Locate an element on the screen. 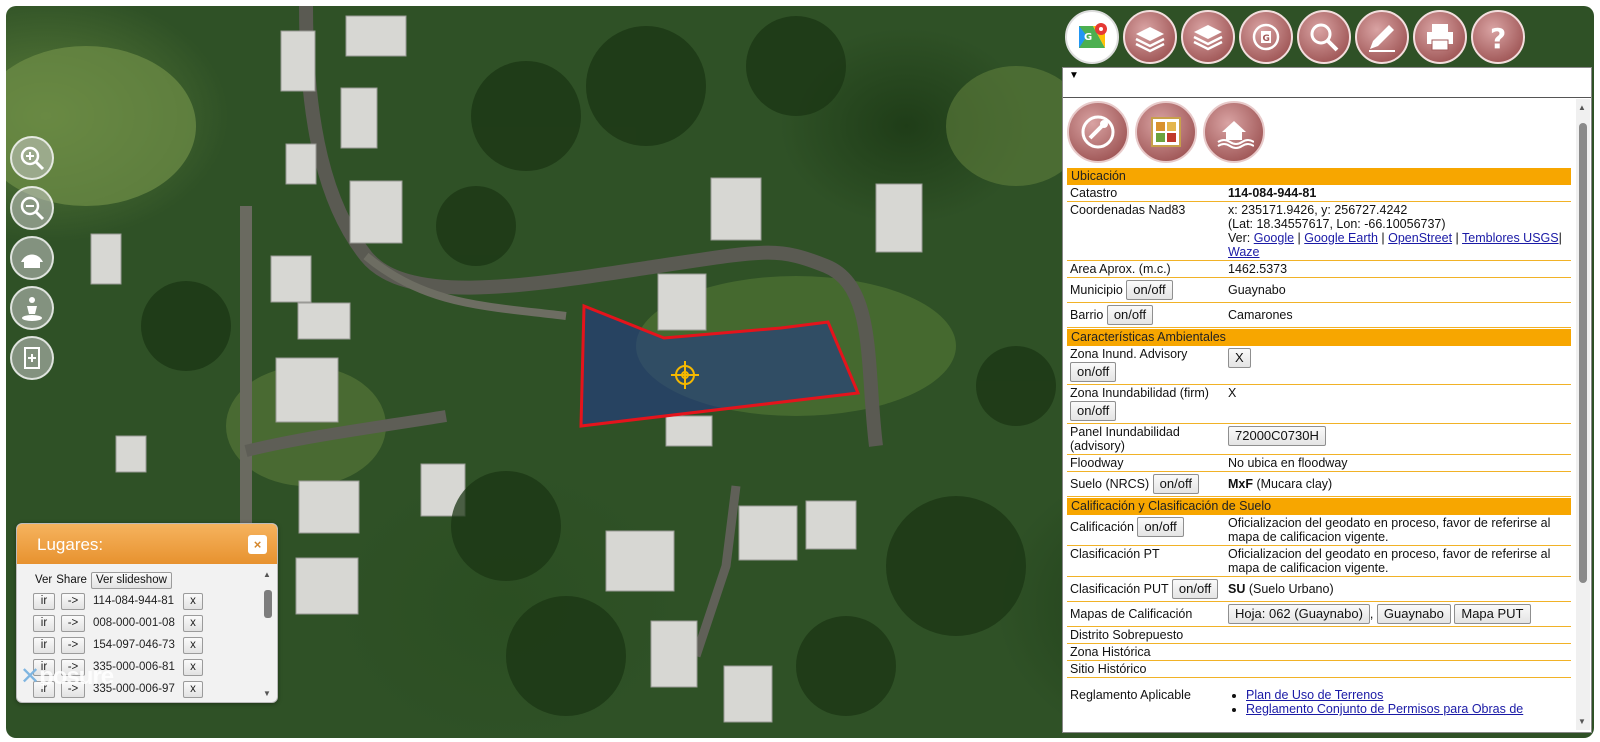  lugar-catastro: 114-084-944-81 is located at coordinates (133, 601).